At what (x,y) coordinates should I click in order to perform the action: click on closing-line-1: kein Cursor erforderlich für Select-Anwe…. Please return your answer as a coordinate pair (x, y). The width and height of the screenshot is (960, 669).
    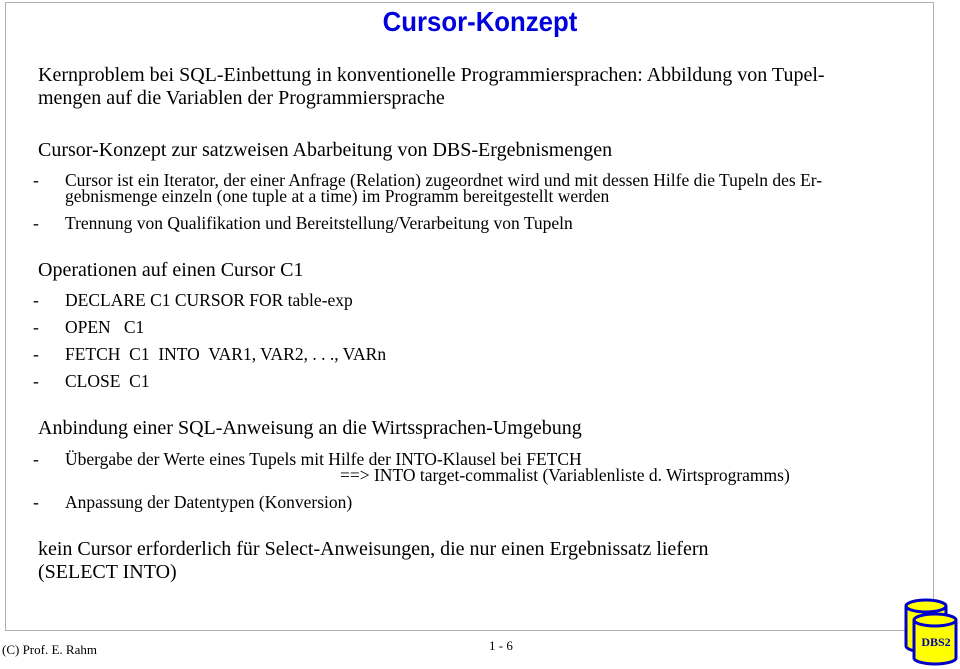
    Looking at the image, I should click on (373, 549).